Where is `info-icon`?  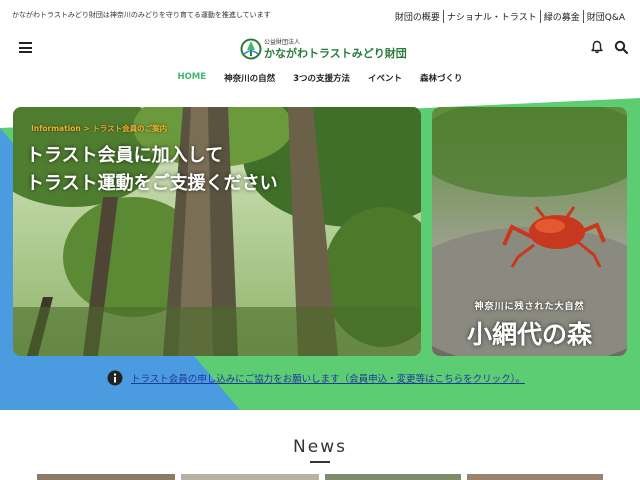
info-icon is located at coordinates (115, 378).